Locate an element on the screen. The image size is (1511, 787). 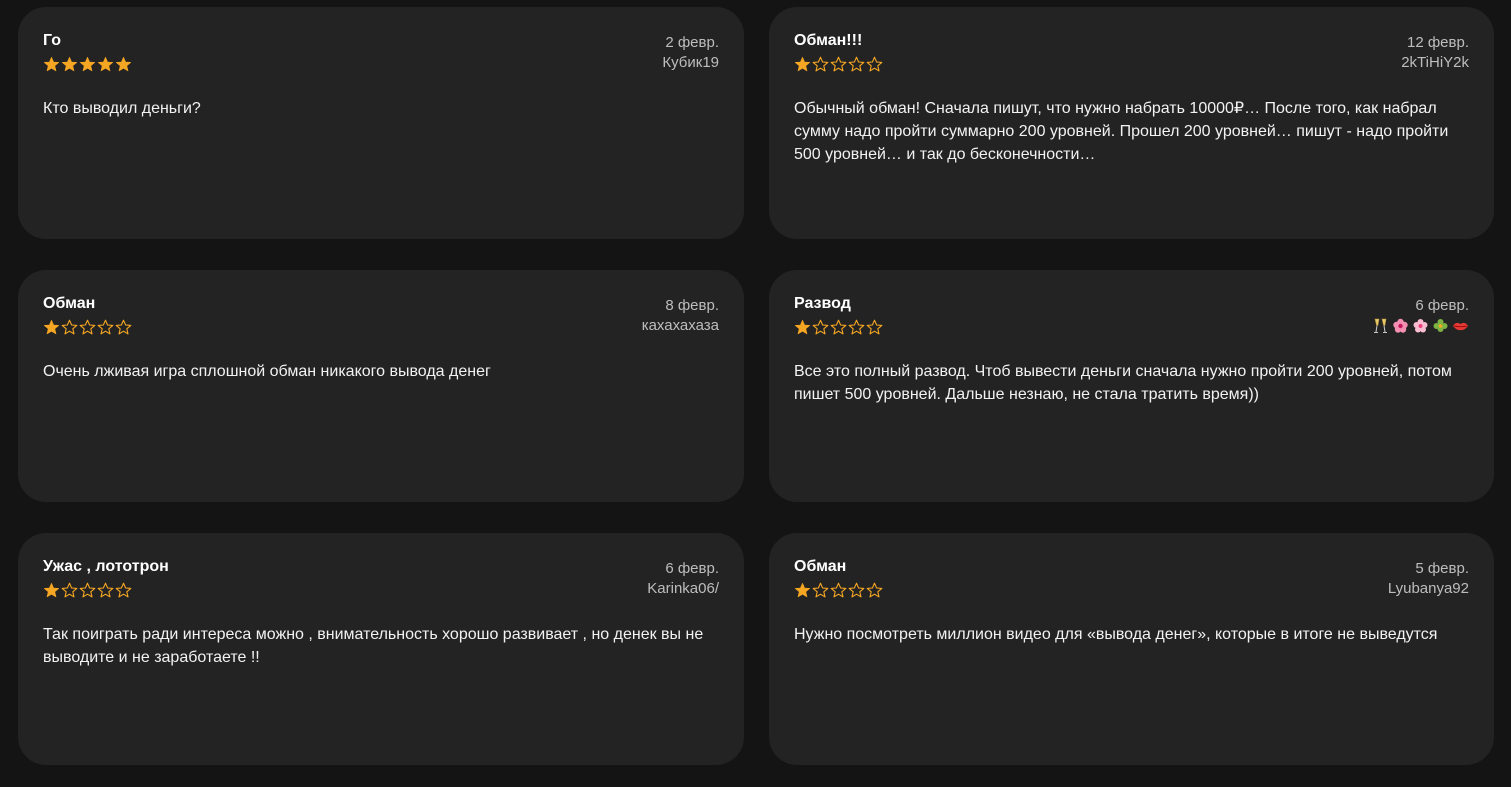
lips-icon is located at coordinates (1460, 326).